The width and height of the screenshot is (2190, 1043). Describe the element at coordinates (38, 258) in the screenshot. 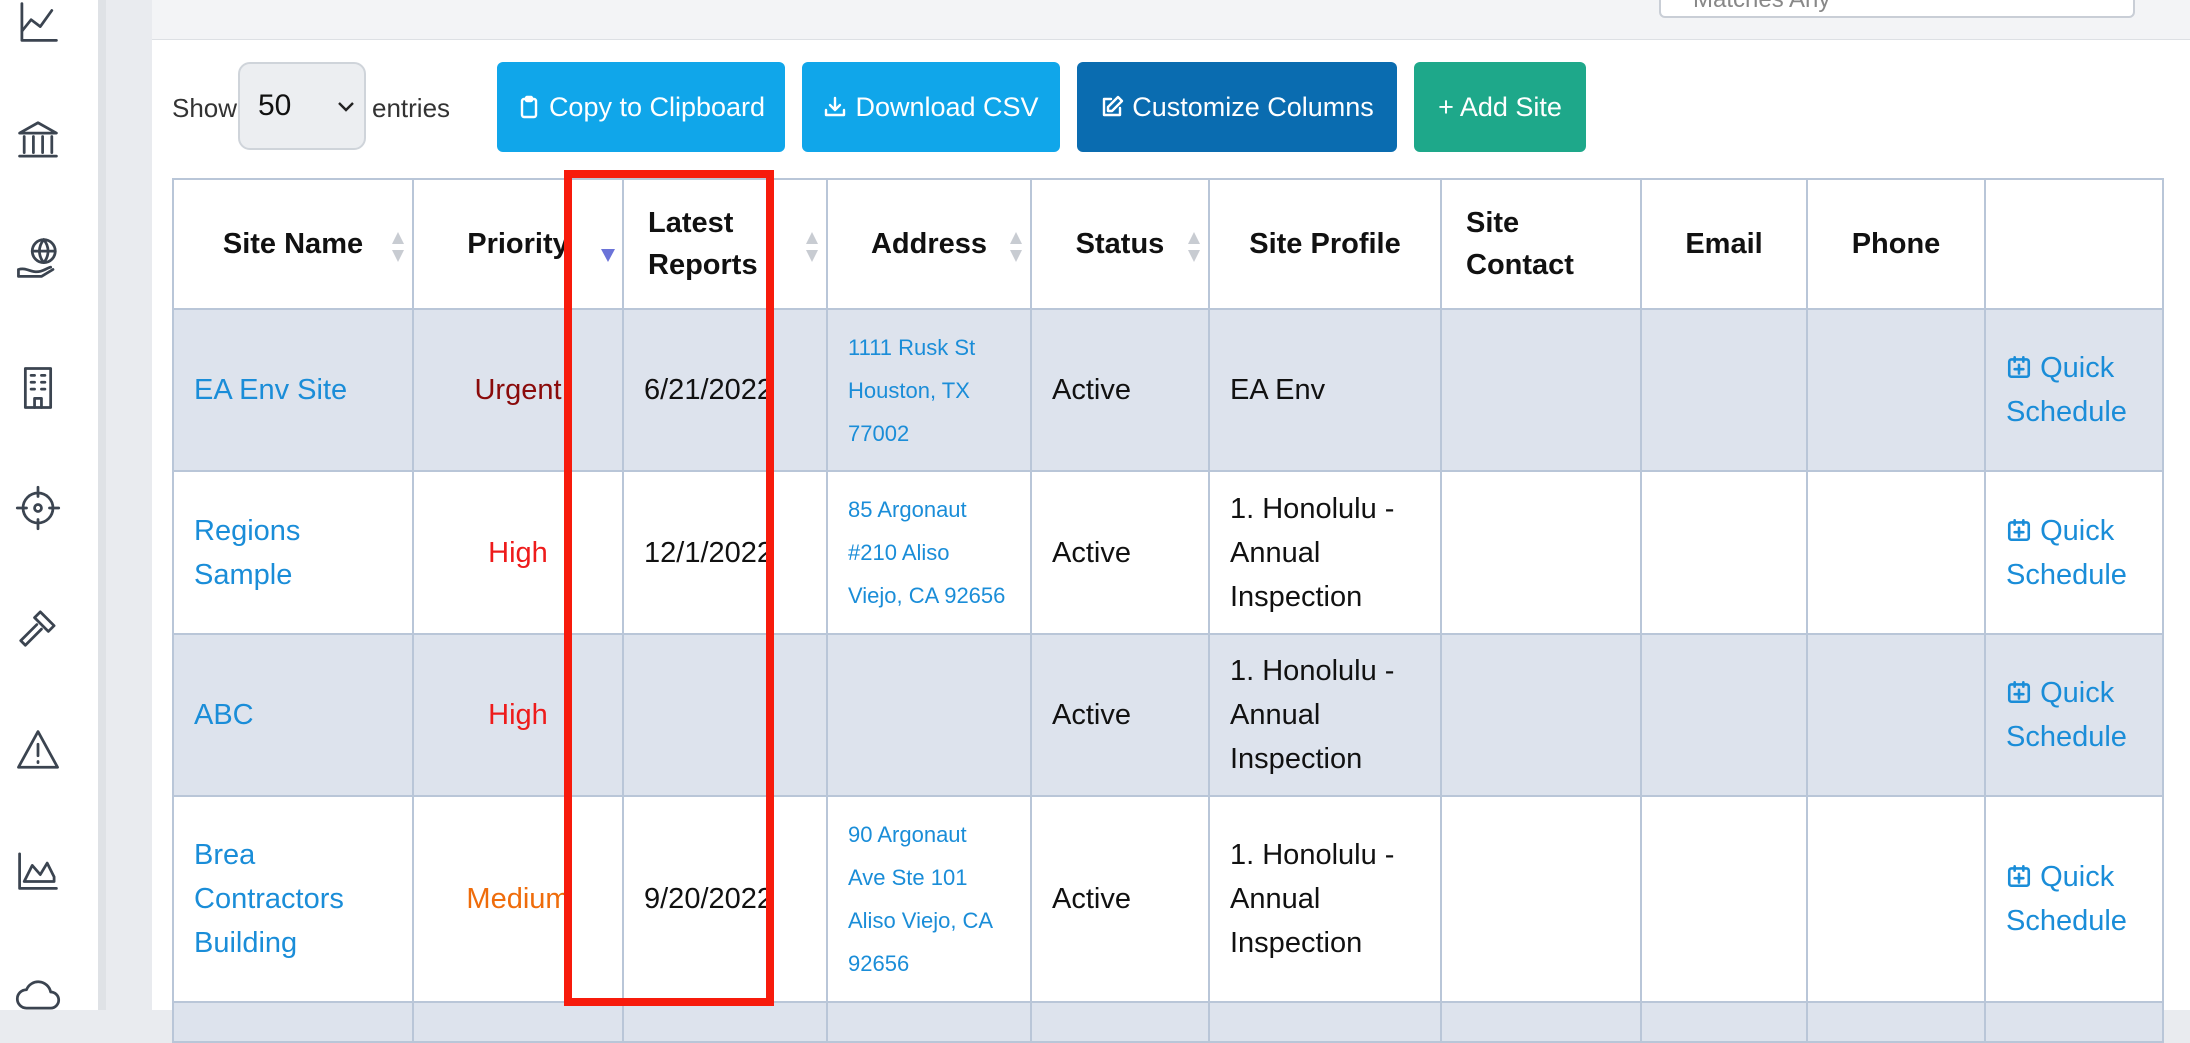

I see `globe-hand-icon` at that location.